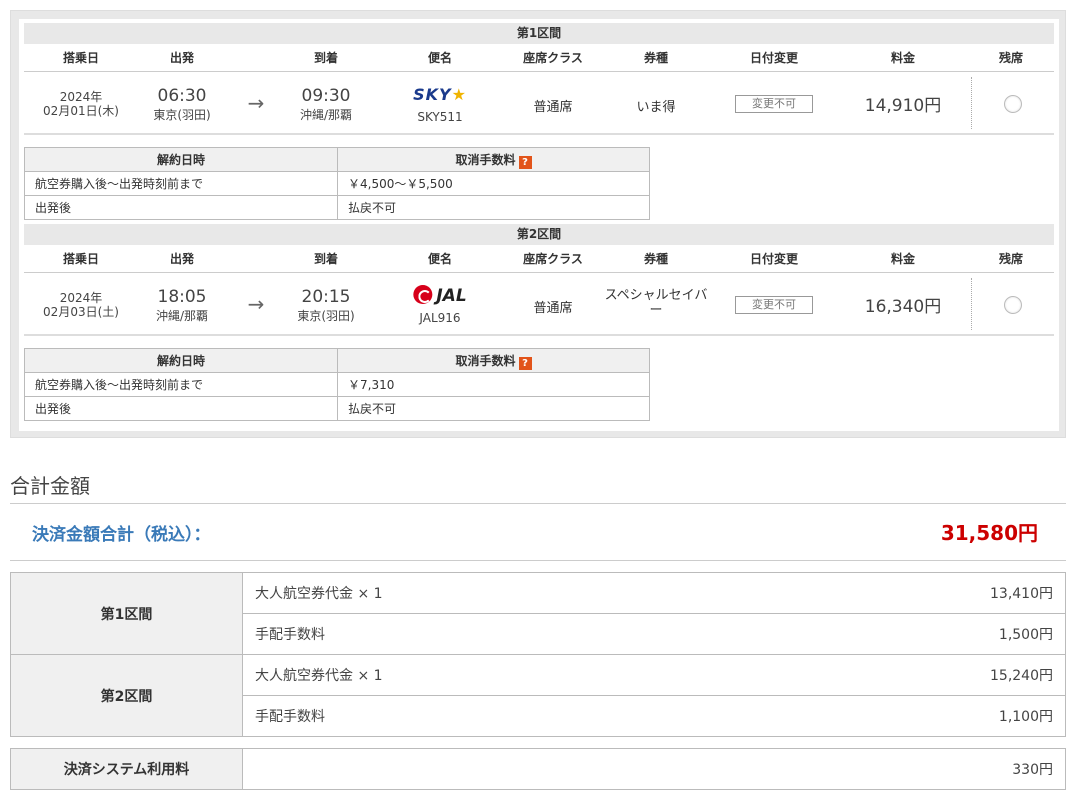 The height and width of the screenshot is (799, 1070). I want to click on table-row: 航空券購入後～出発時刻前まで ￥4,500～￥5,500, so click(337, 183).